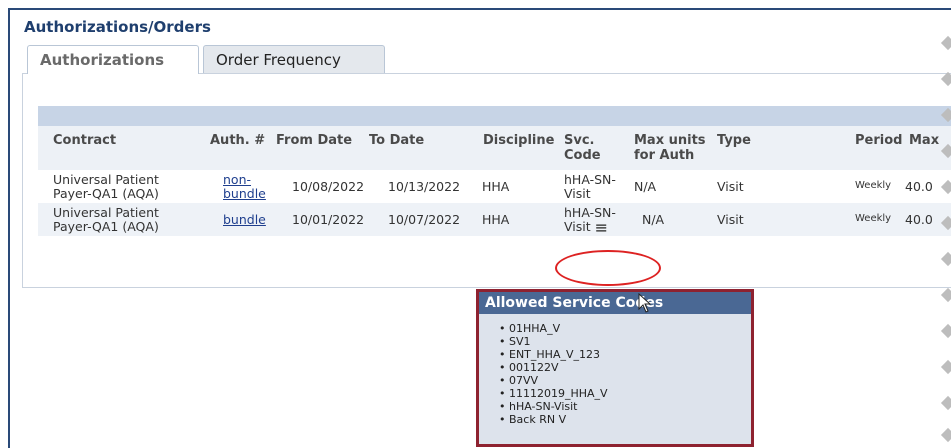 The height and width of the screenshot is (448, 951). I want to click on list-item: hHA-SN-Visit, so click(625, 406).